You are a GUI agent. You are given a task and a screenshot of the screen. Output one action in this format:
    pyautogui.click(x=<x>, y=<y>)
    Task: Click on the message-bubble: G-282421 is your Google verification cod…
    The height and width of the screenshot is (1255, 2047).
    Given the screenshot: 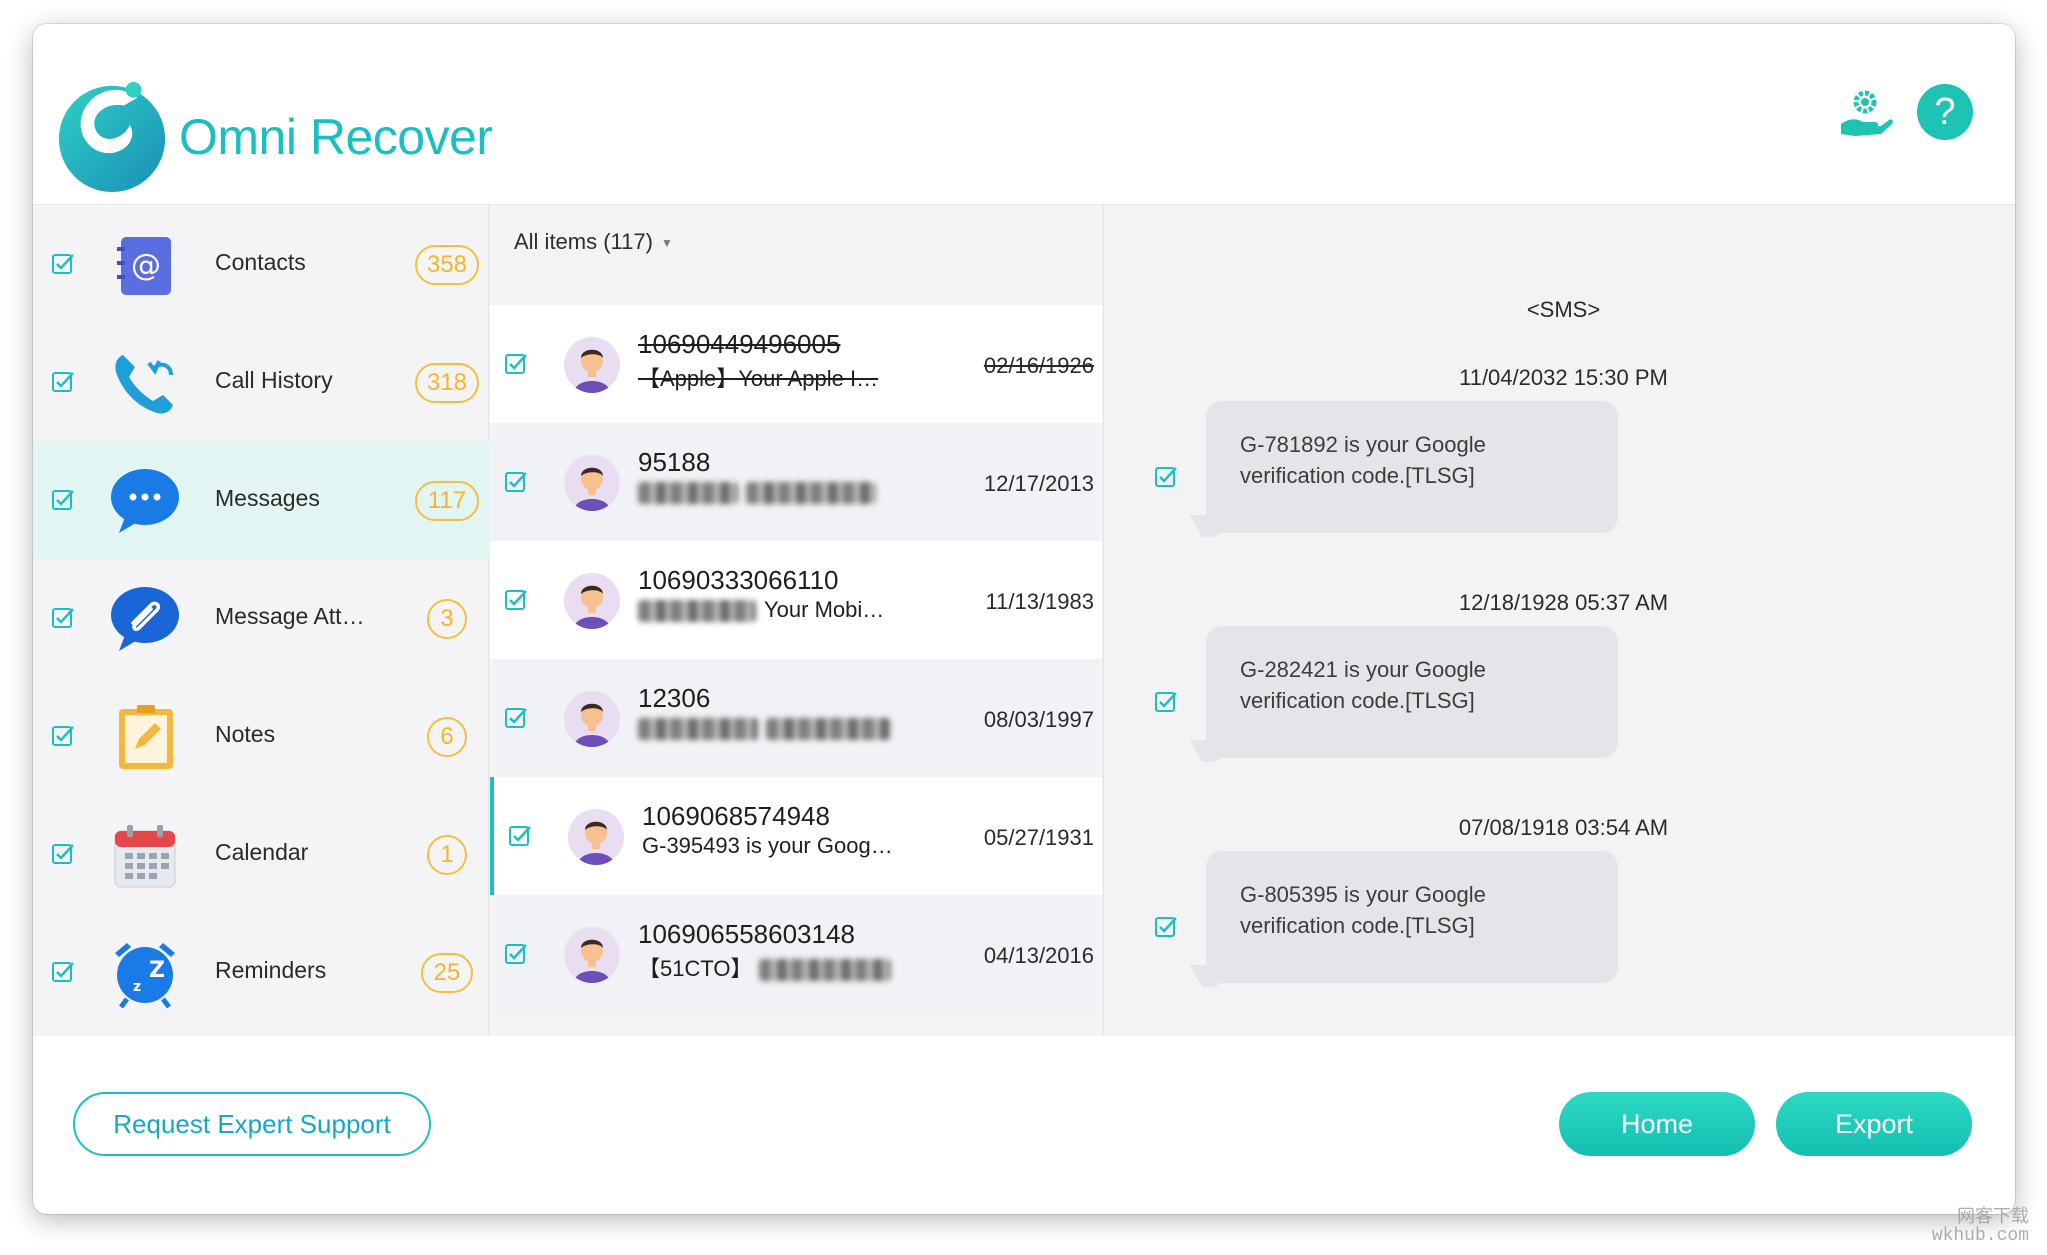 What is the action you would take?
    pyautogui.click(x=1412, y=692)
    